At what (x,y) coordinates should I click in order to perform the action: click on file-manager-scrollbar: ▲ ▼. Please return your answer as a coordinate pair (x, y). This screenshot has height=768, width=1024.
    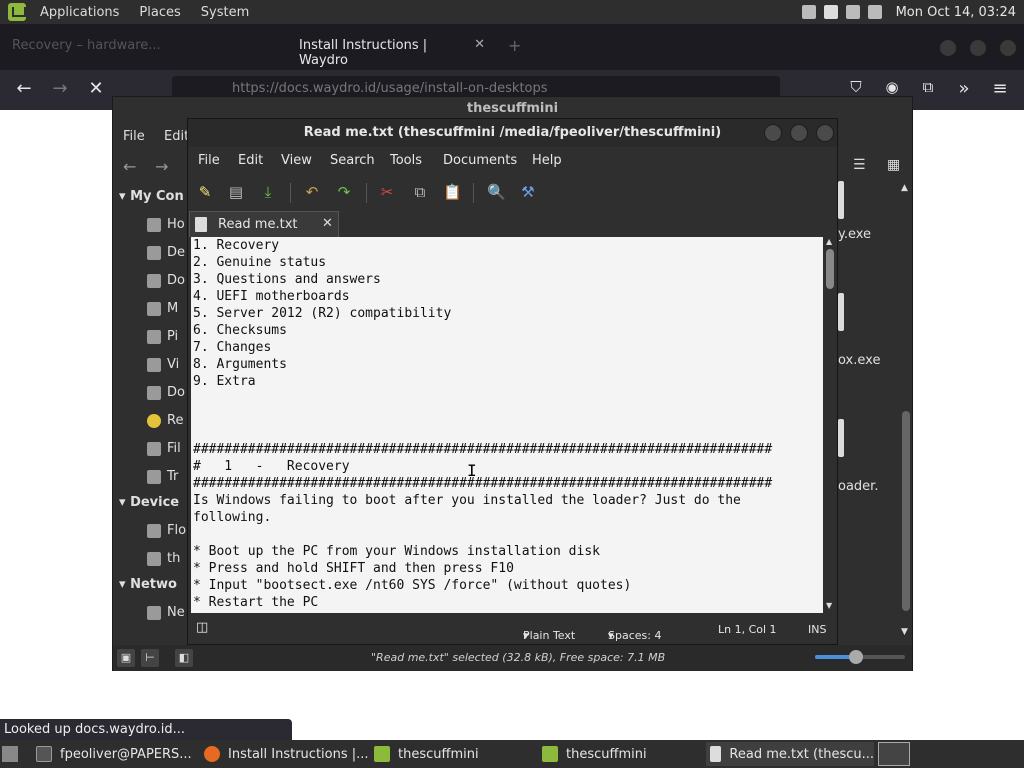
    Looking at the image, I should click on (906, 413).